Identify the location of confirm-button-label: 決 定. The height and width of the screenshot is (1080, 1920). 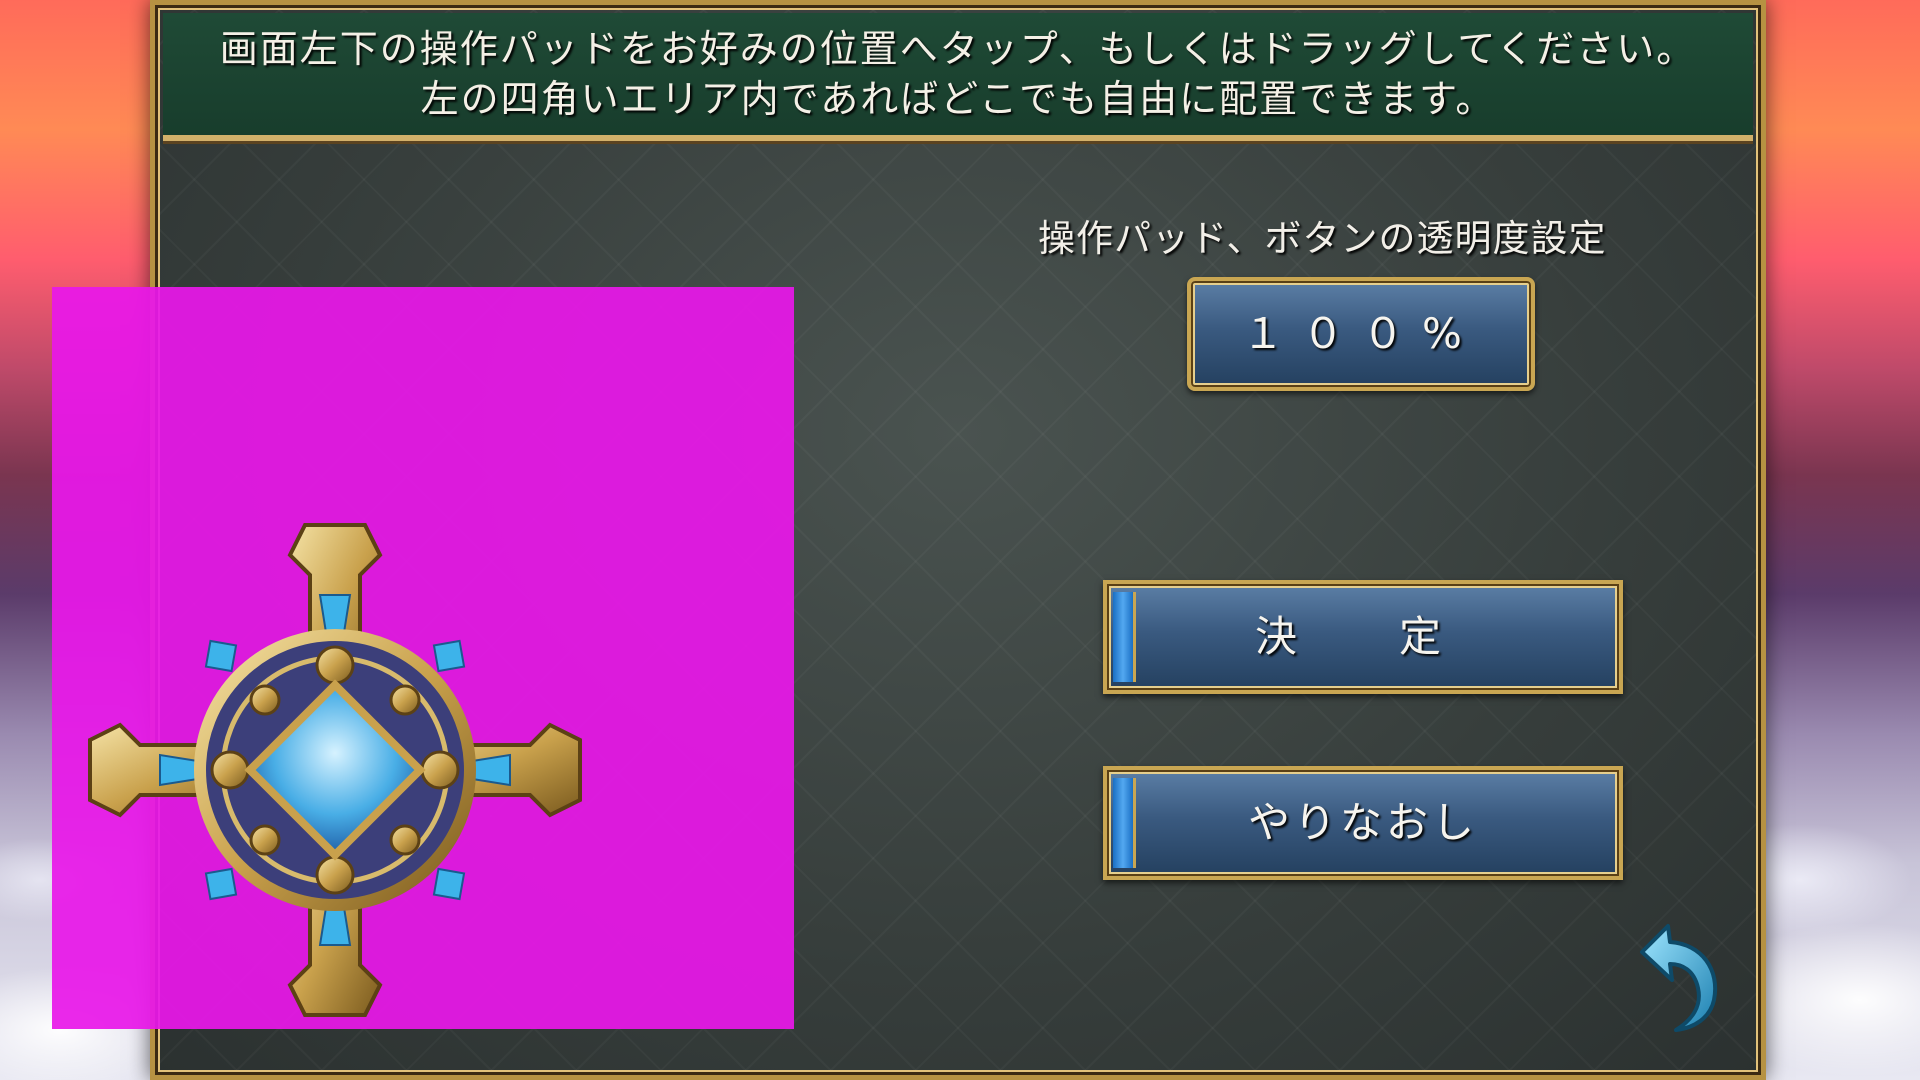
(1362, 636).